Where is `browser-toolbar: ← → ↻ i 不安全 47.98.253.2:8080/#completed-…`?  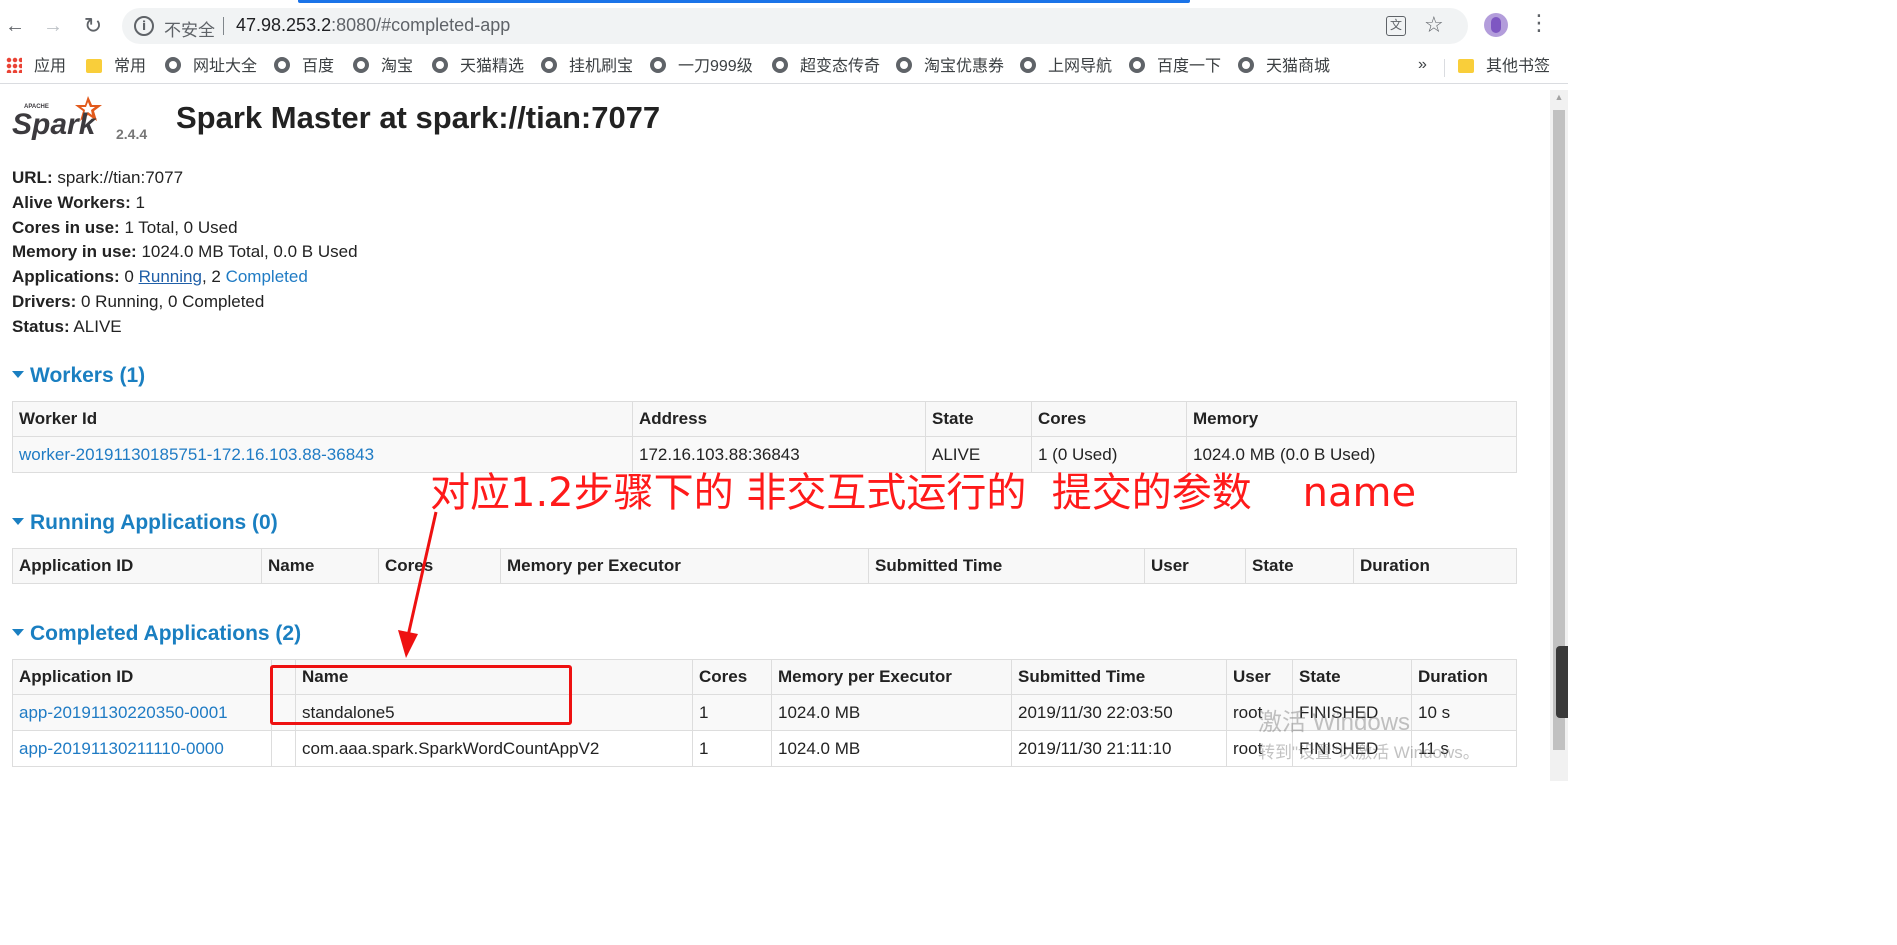 browser-toolbar: ← → ↻ i 不安全 47.98.253.2:8080/#completed-… is located at coordinates (784, 25).